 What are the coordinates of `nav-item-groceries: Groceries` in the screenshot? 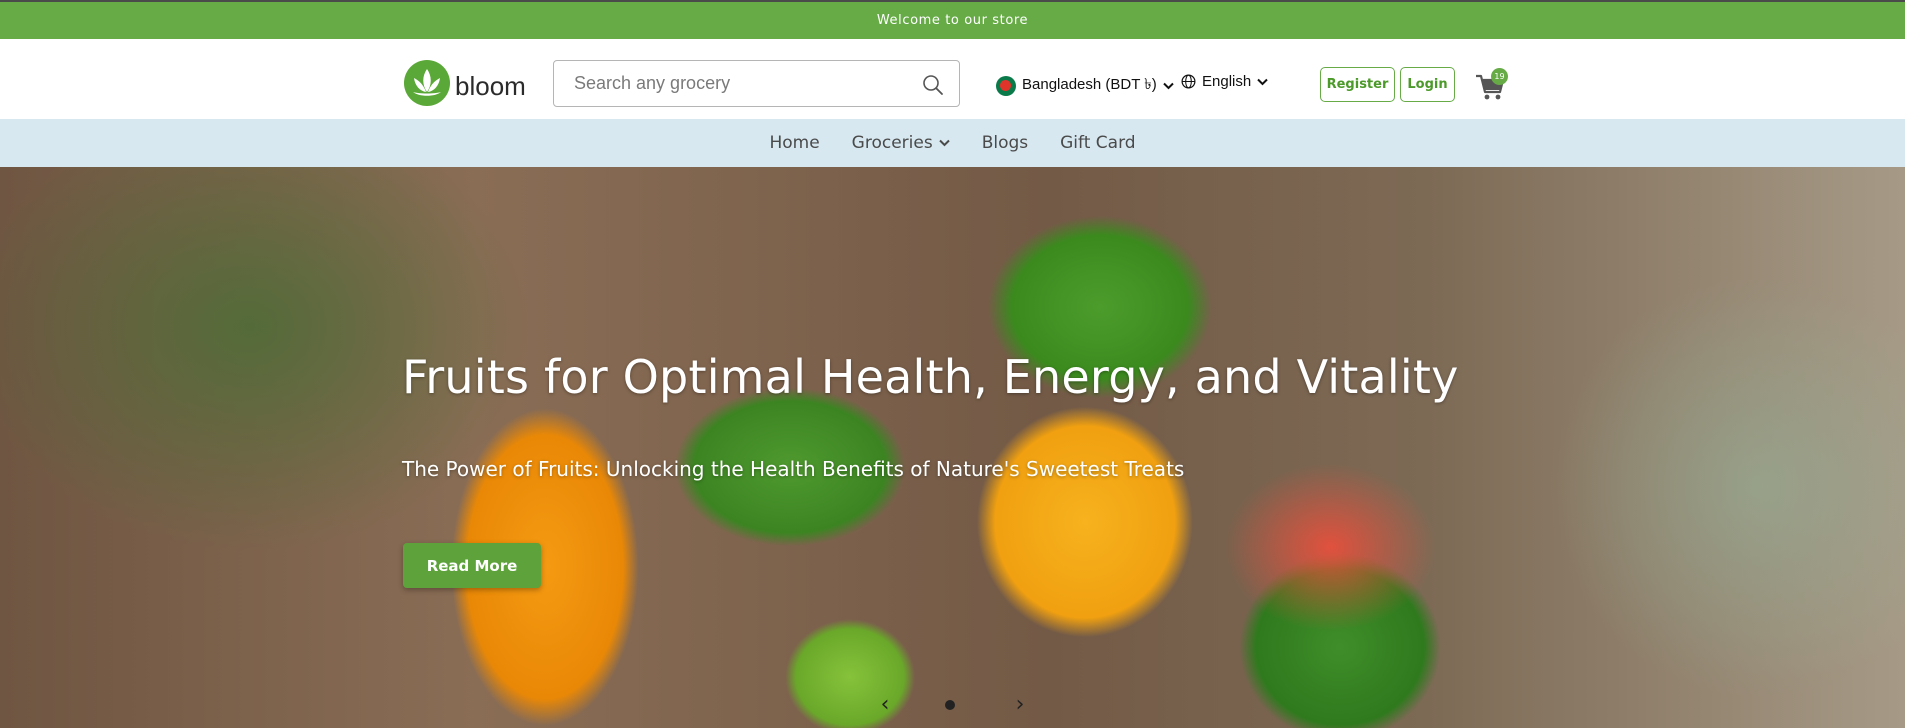 It's located at (901, 143).